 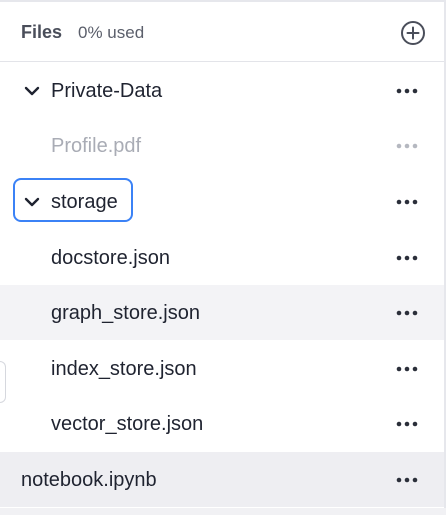 I want to click on folder-label: storage, so click(x=84, y=202).